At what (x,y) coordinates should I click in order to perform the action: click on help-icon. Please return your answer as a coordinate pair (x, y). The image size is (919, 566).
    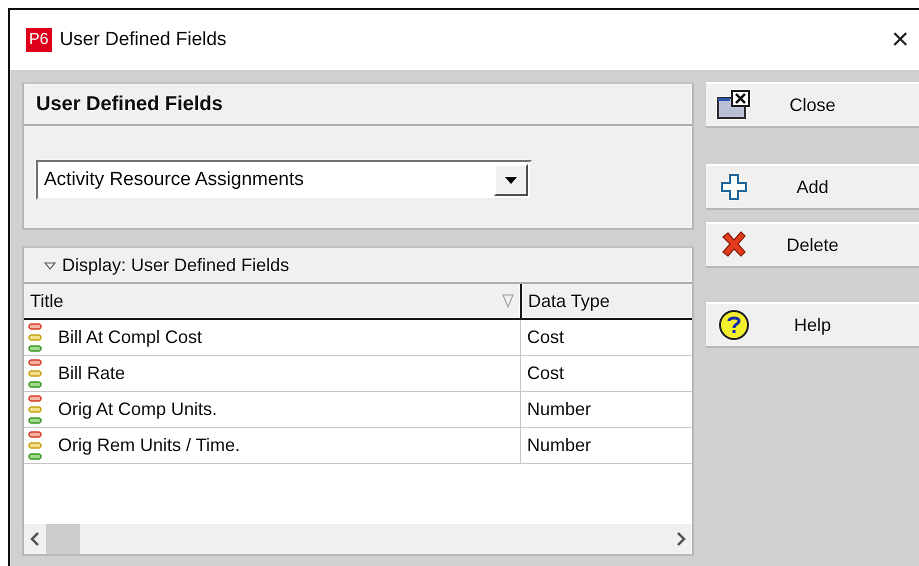
    Looking at the image, I should click on (734, 325).